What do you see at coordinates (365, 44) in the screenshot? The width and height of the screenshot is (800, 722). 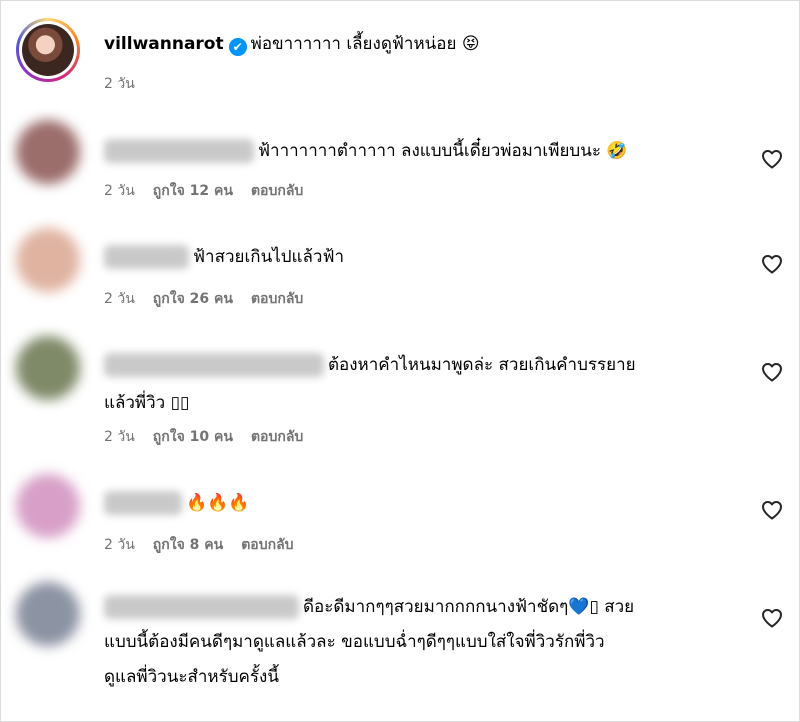 I see `caption-text: พ่อขาาาาาา เลี้ยงดูฟ้าหน่อย 😝` at bounding box center [365, 44].